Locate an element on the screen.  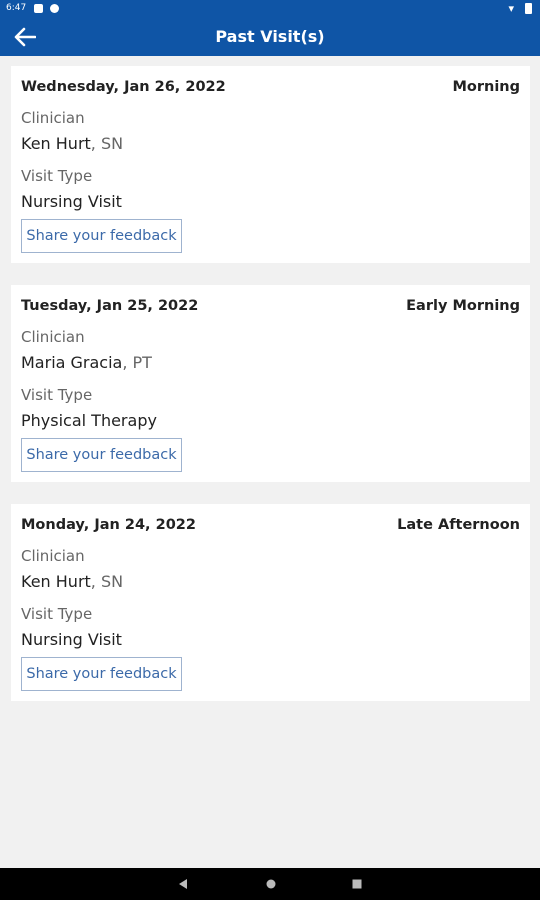
system-navigation-bar is located at coordinates (270, 884).